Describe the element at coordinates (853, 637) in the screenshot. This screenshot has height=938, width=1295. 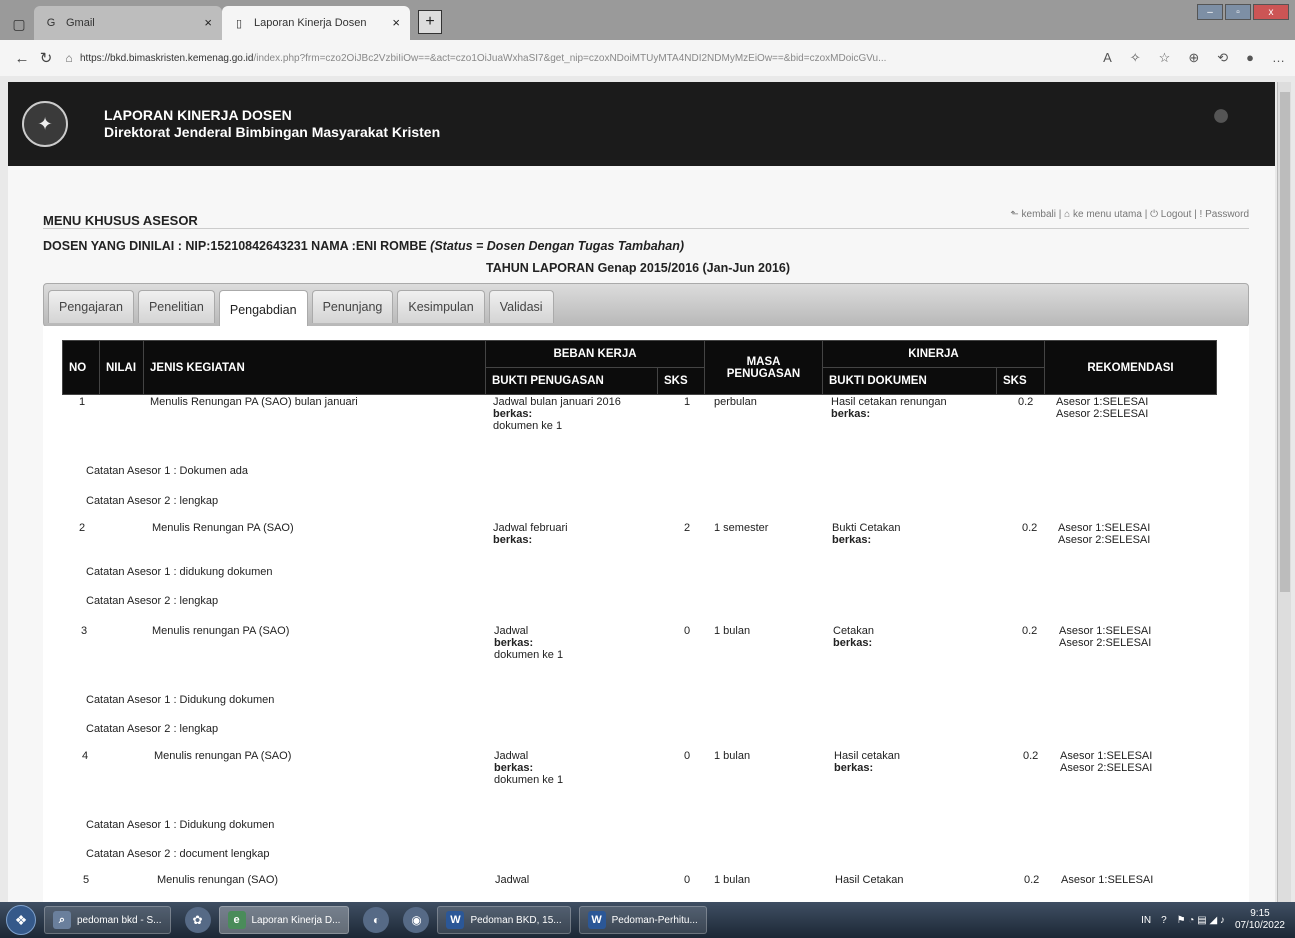
I see `row-bukti-dokumen: Cetakan berkas:` at that location.